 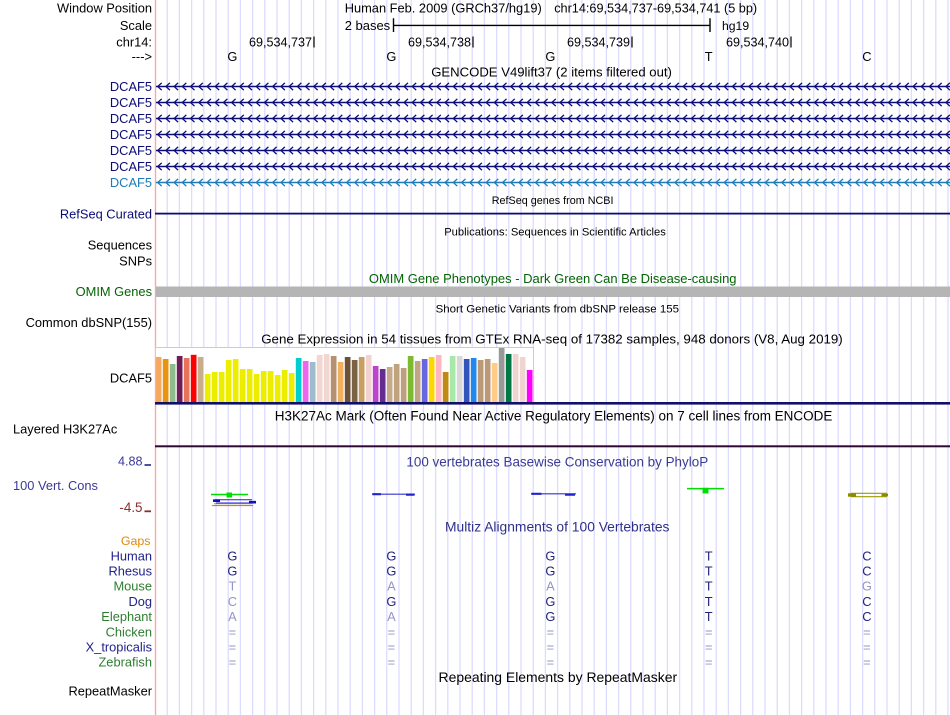 I want to click on svg-text: Window Position, so click(x=104, y=8).